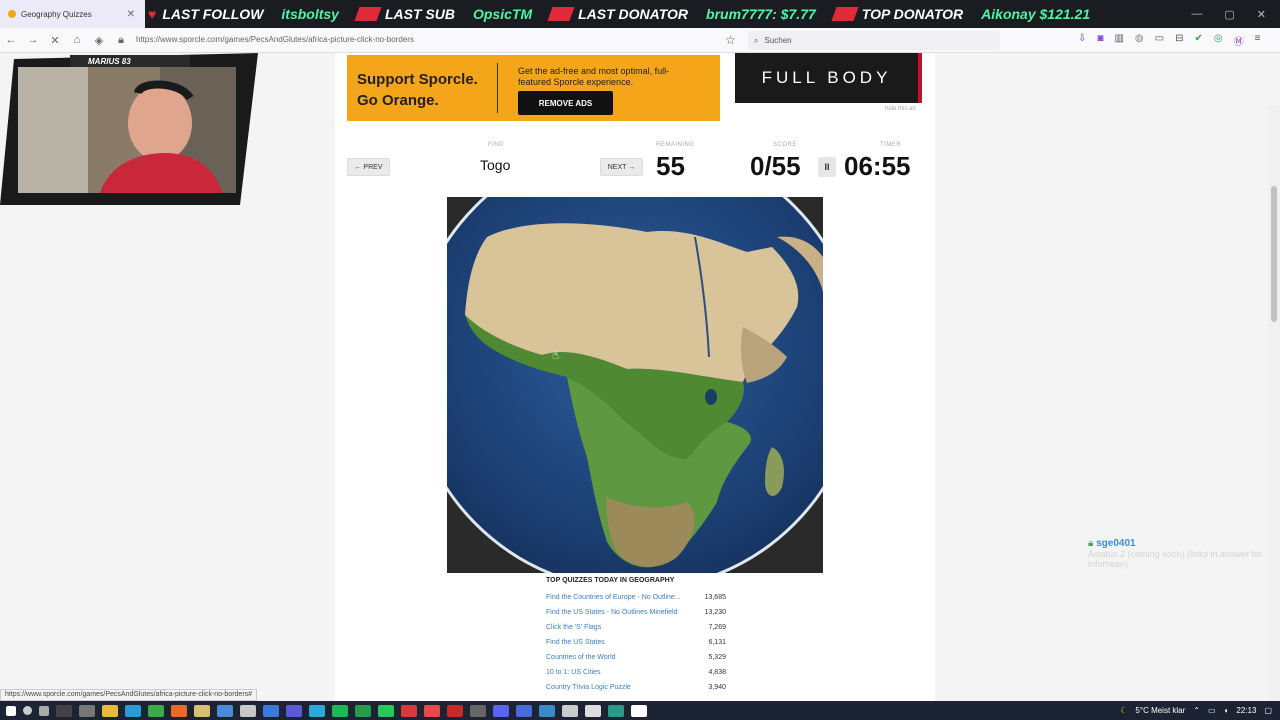 Image resolution: width=1280 pixels, height=720 pixels. I want to click on find-label: FIND, so click(496, 145).